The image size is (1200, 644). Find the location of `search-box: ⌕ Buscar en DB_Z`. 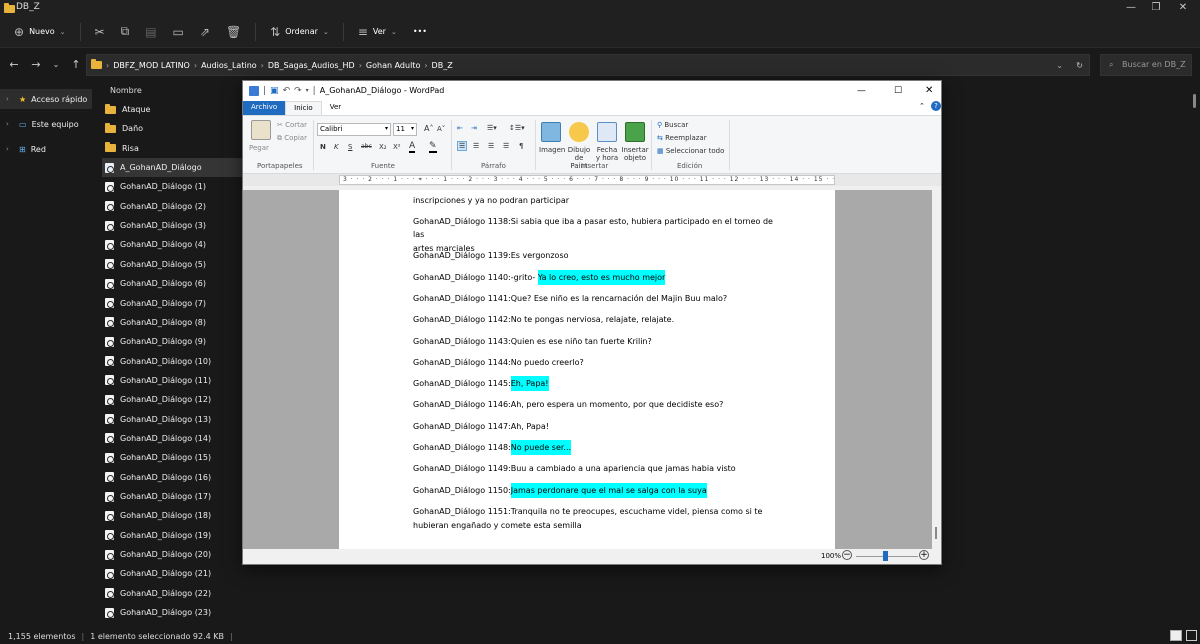

search-box: ⌕ Buscar en DB_Z is located at coordinates (1146, 65).